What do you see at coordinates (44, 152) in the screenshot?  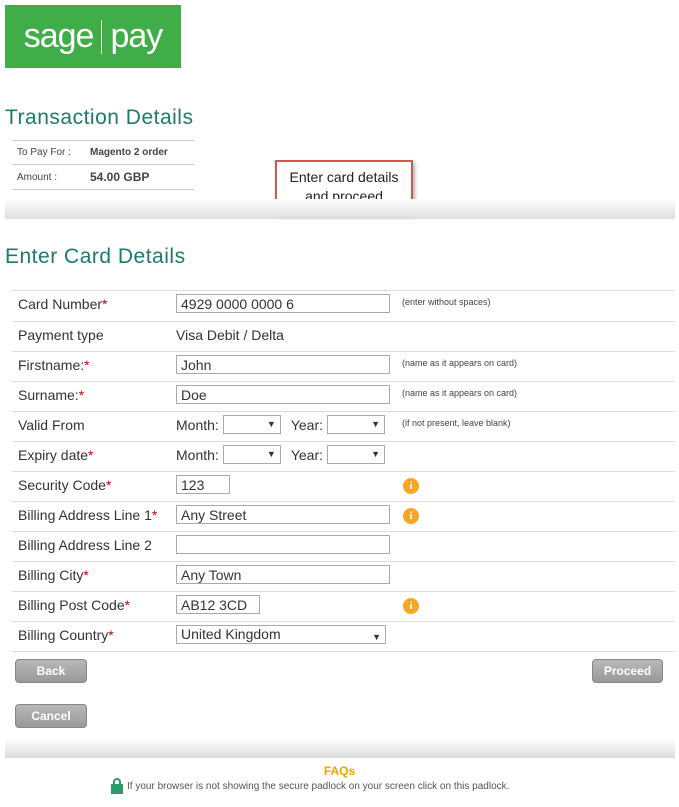 I see `to-pay-label: To Pay For :` at bounding box center [44, 152].